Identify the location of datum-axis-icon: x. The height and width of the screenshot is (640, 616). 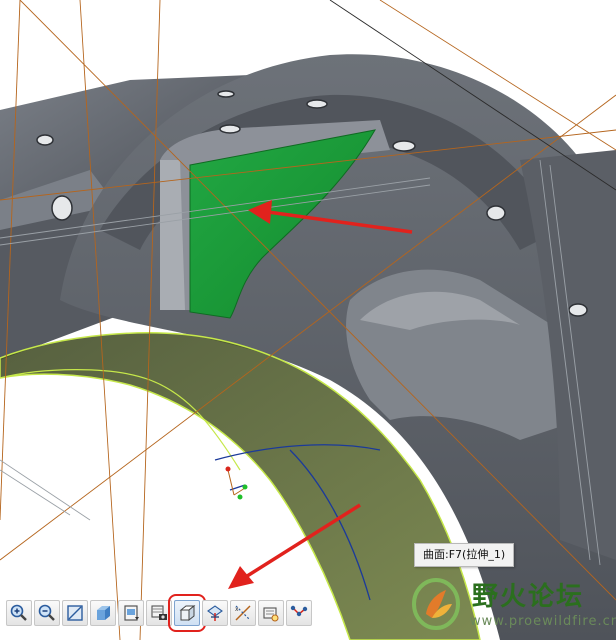
(243, 613).